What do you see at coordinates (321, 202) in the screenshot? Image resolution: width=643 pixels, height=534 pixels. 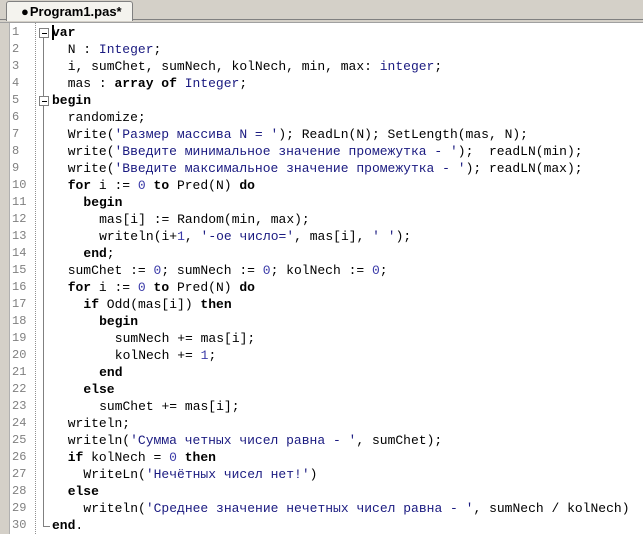 I see `code-line: 11 begin` at bounding box center [321, 202].